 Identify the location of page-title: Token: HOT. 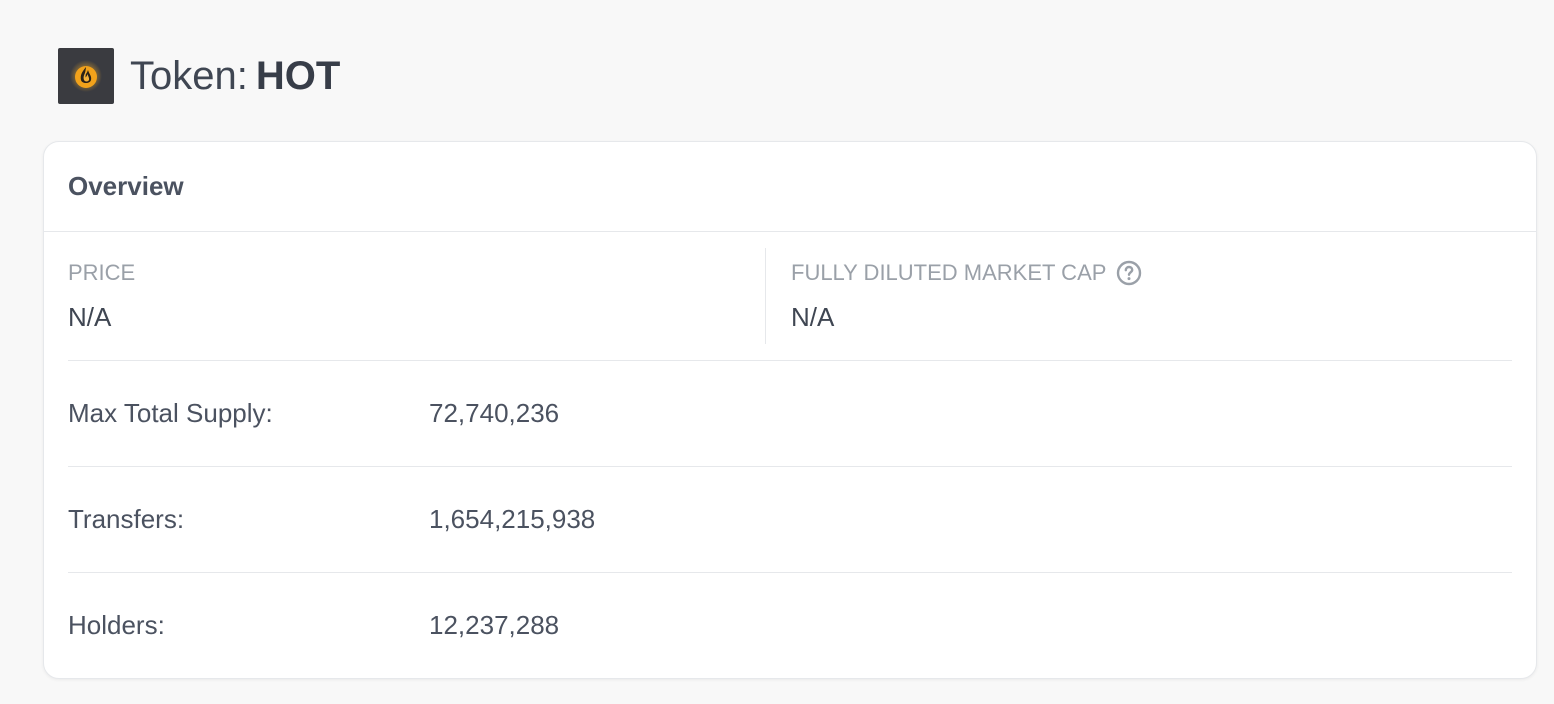
(235, 76).